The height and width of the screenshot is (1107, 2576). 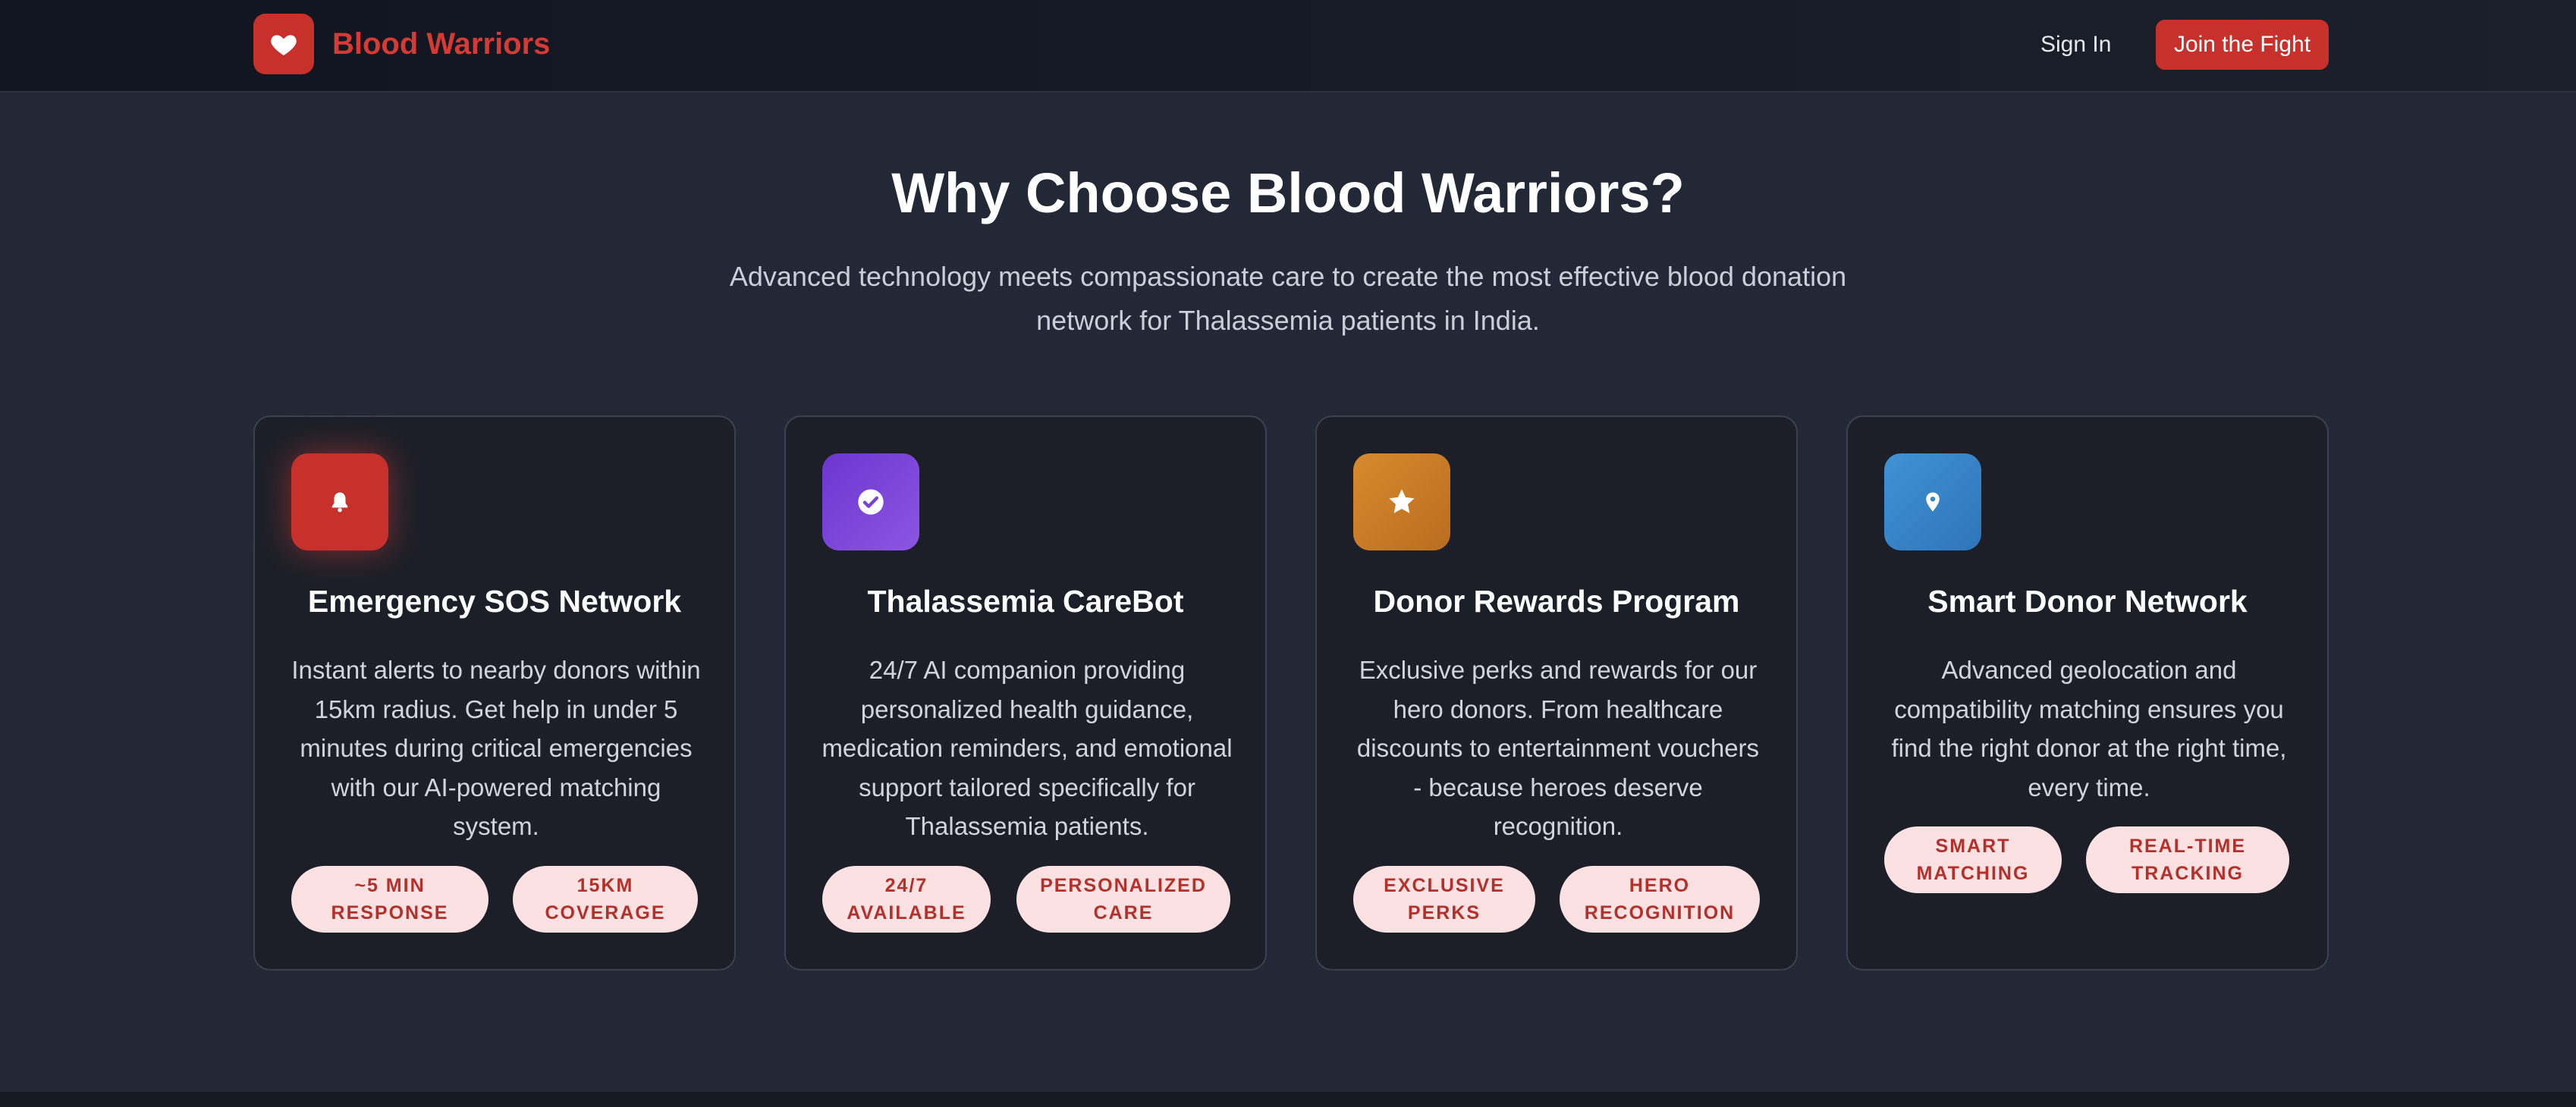 What do you see at coordinates (1401, 501) in the screenshot?
I see `star-icon` at bounding box center [1401, 501].